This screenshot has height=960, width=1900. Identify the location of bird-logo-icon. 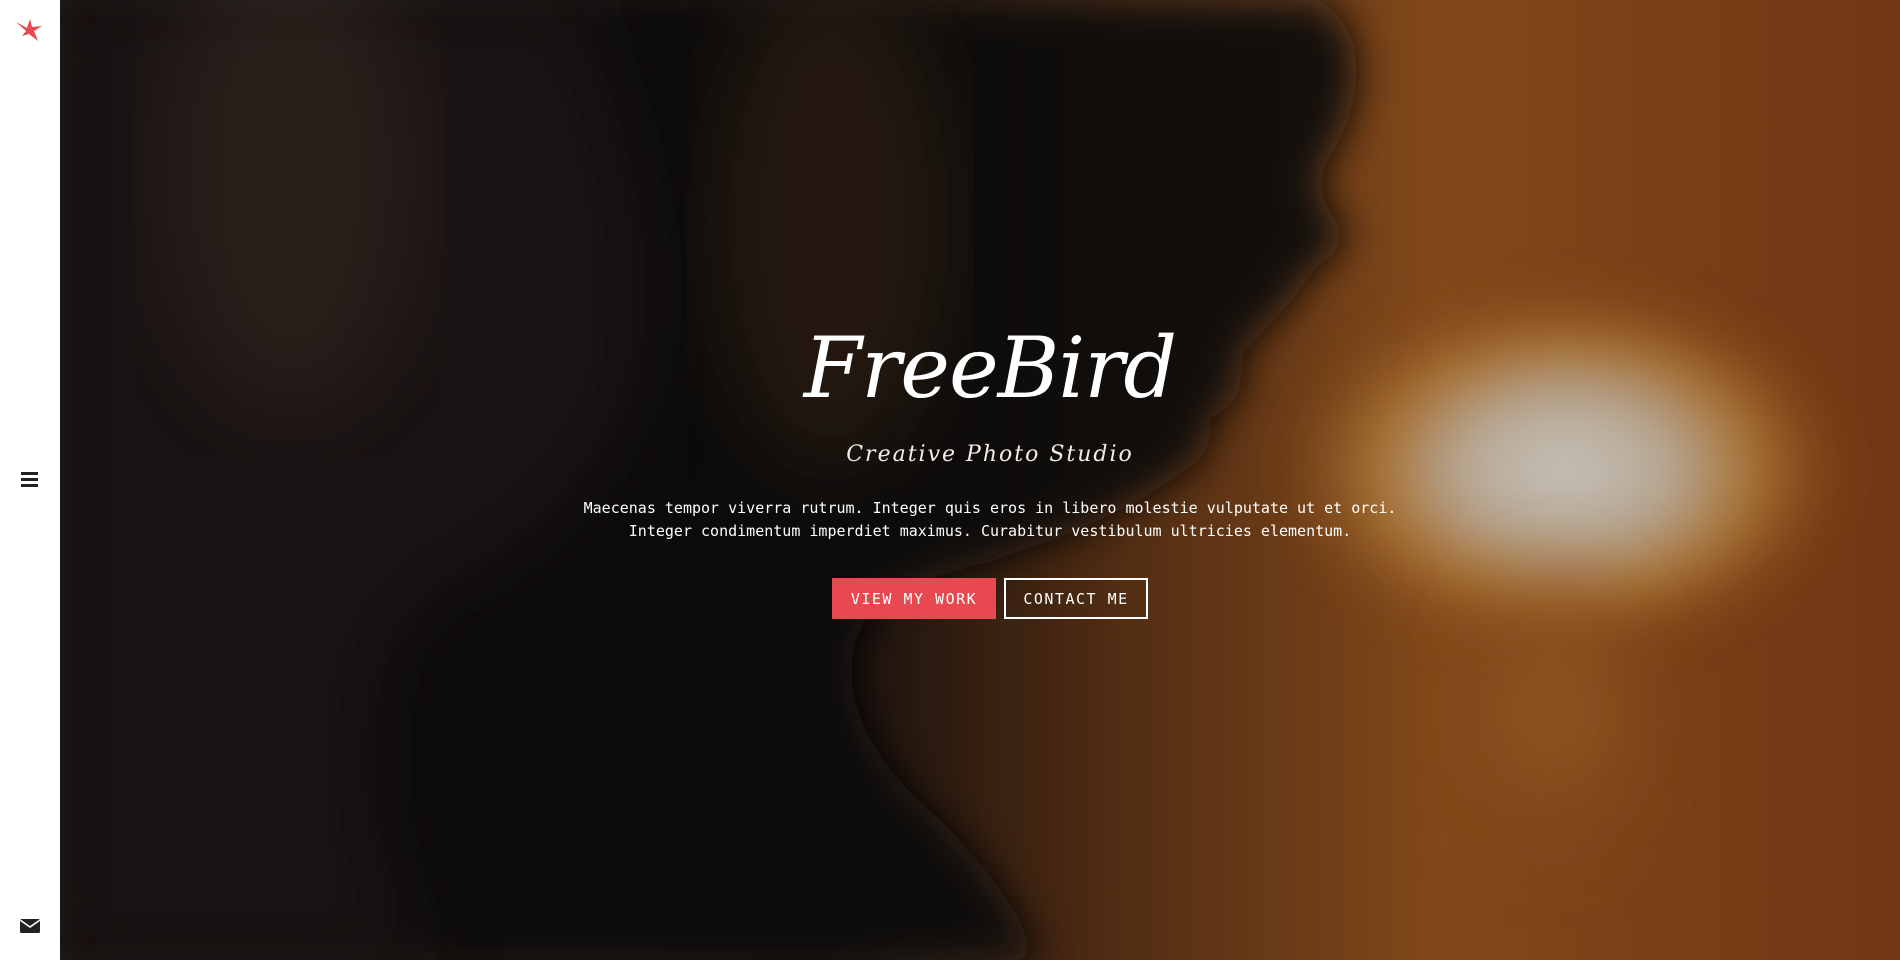
(29, 29).